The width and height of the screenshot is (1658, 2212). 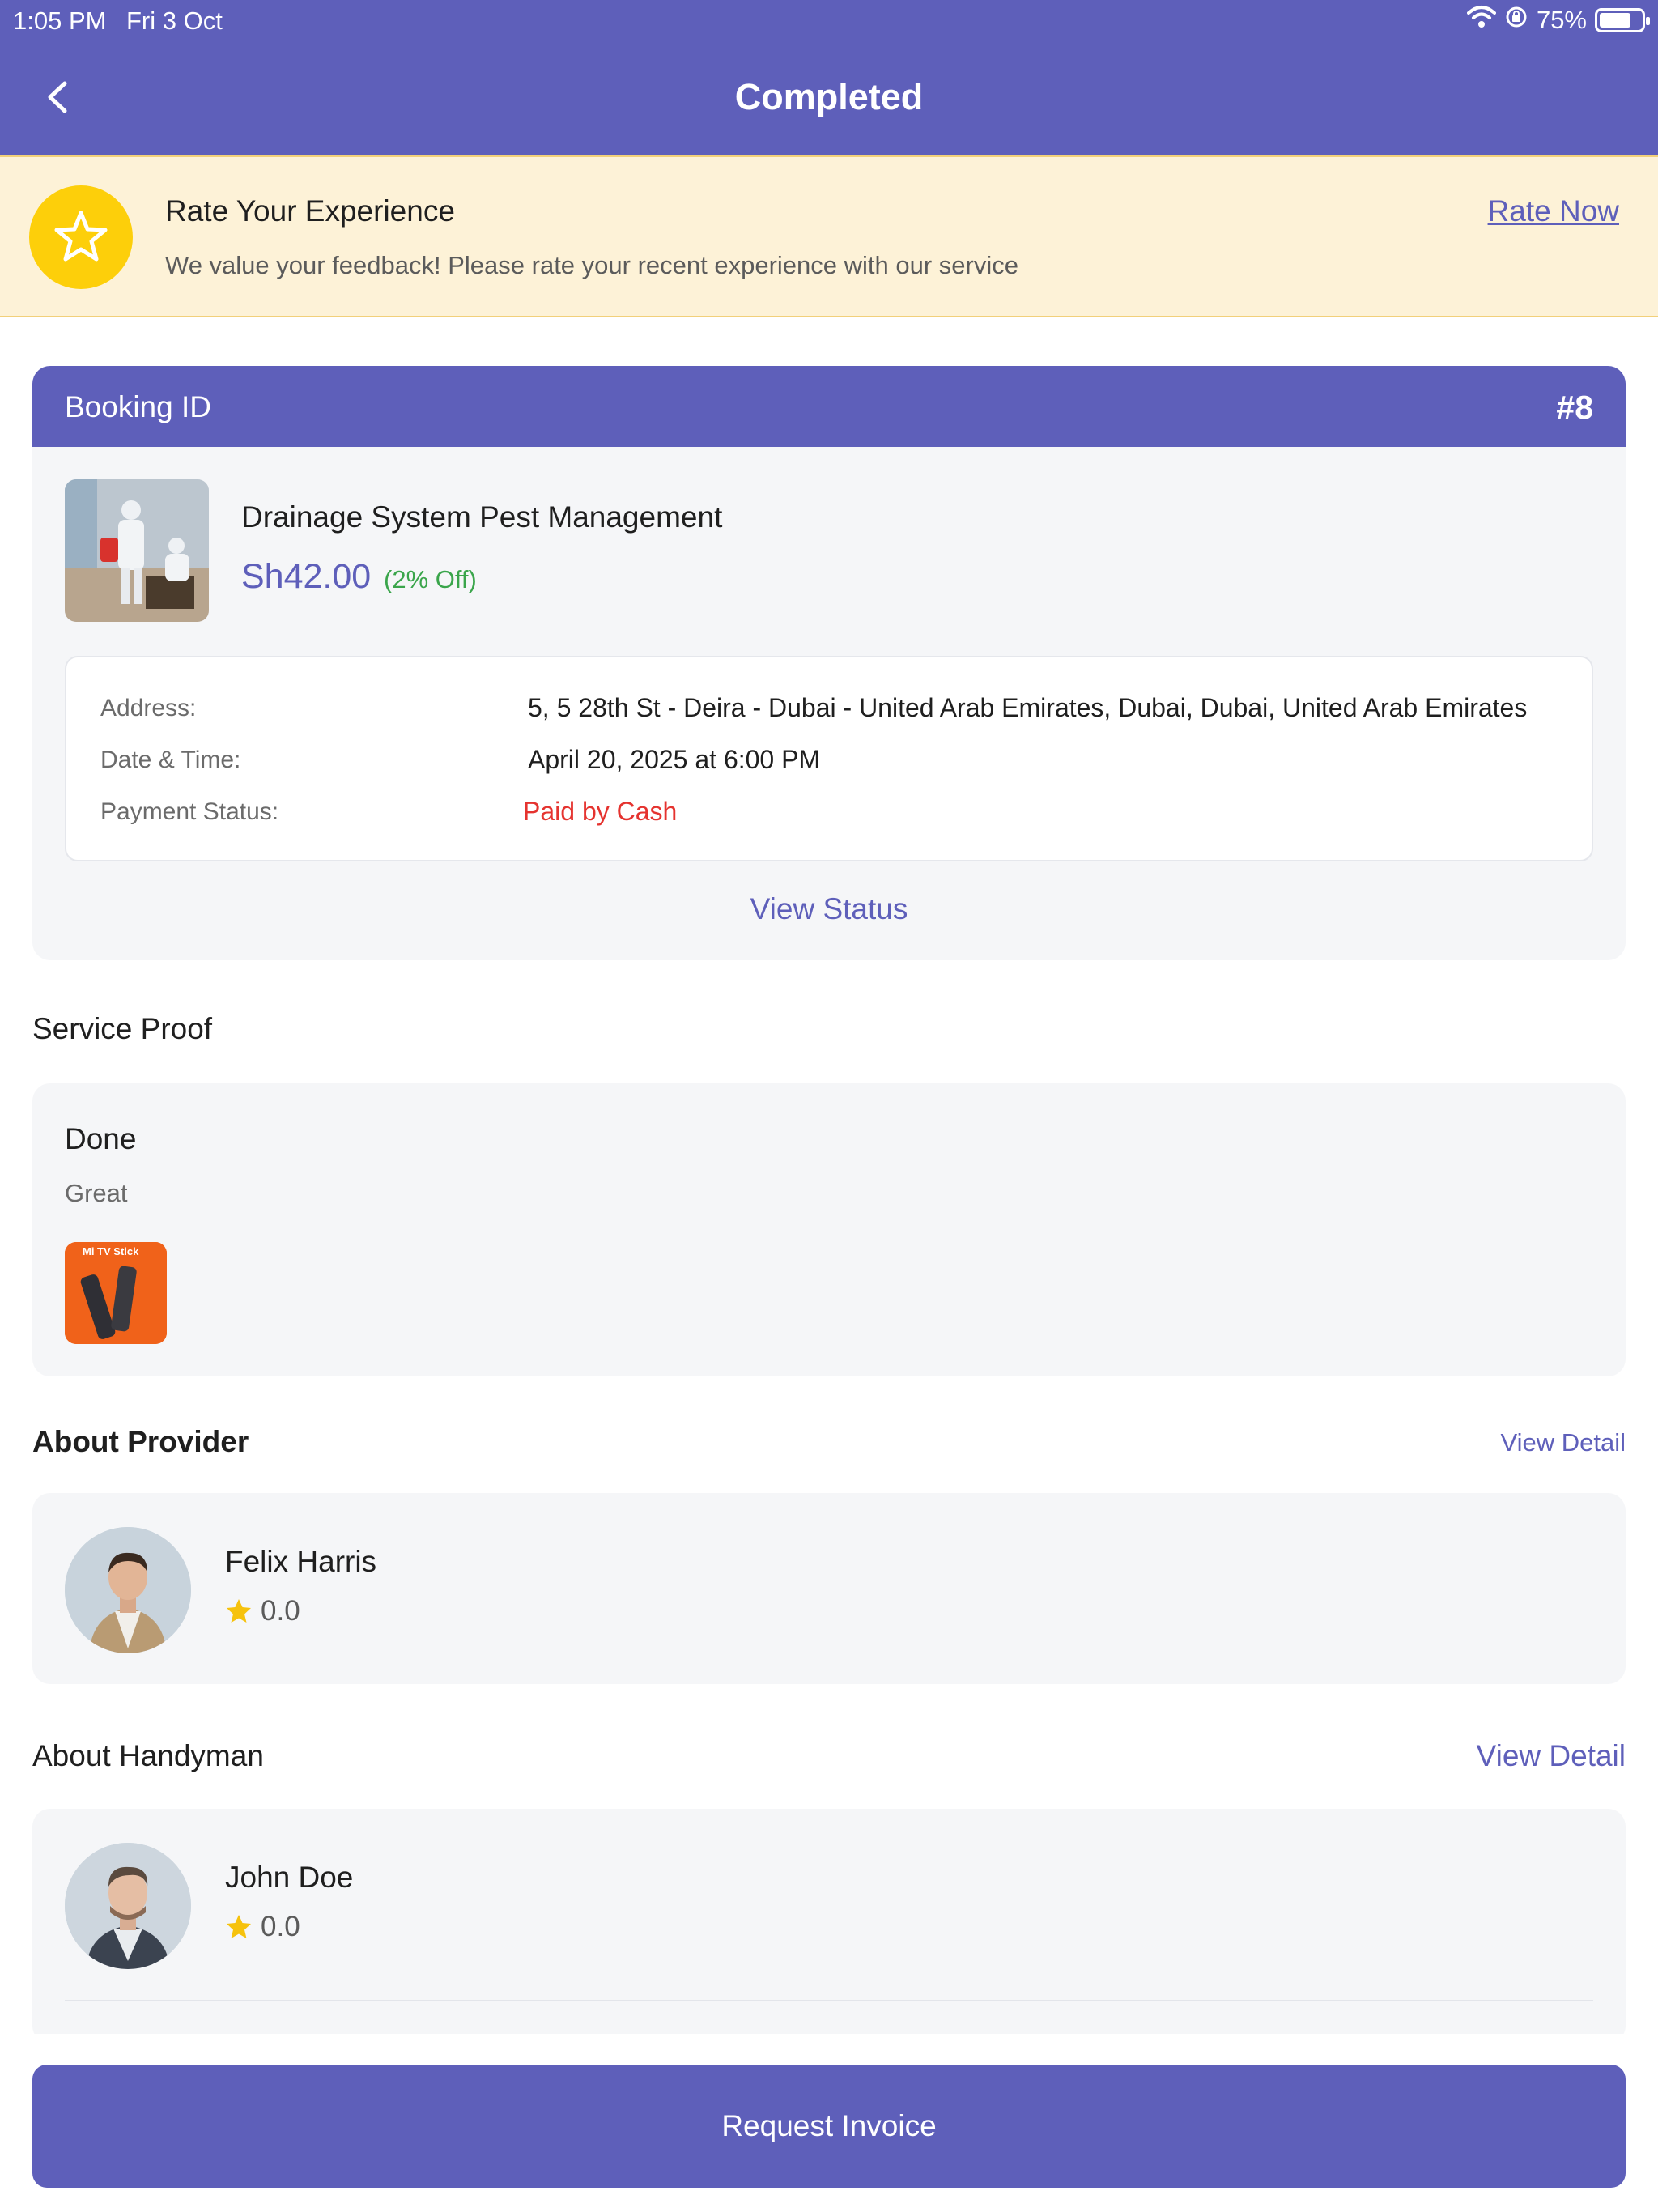 I want to click on handyman-rating: 0.0, so click(x=262, y=1927).